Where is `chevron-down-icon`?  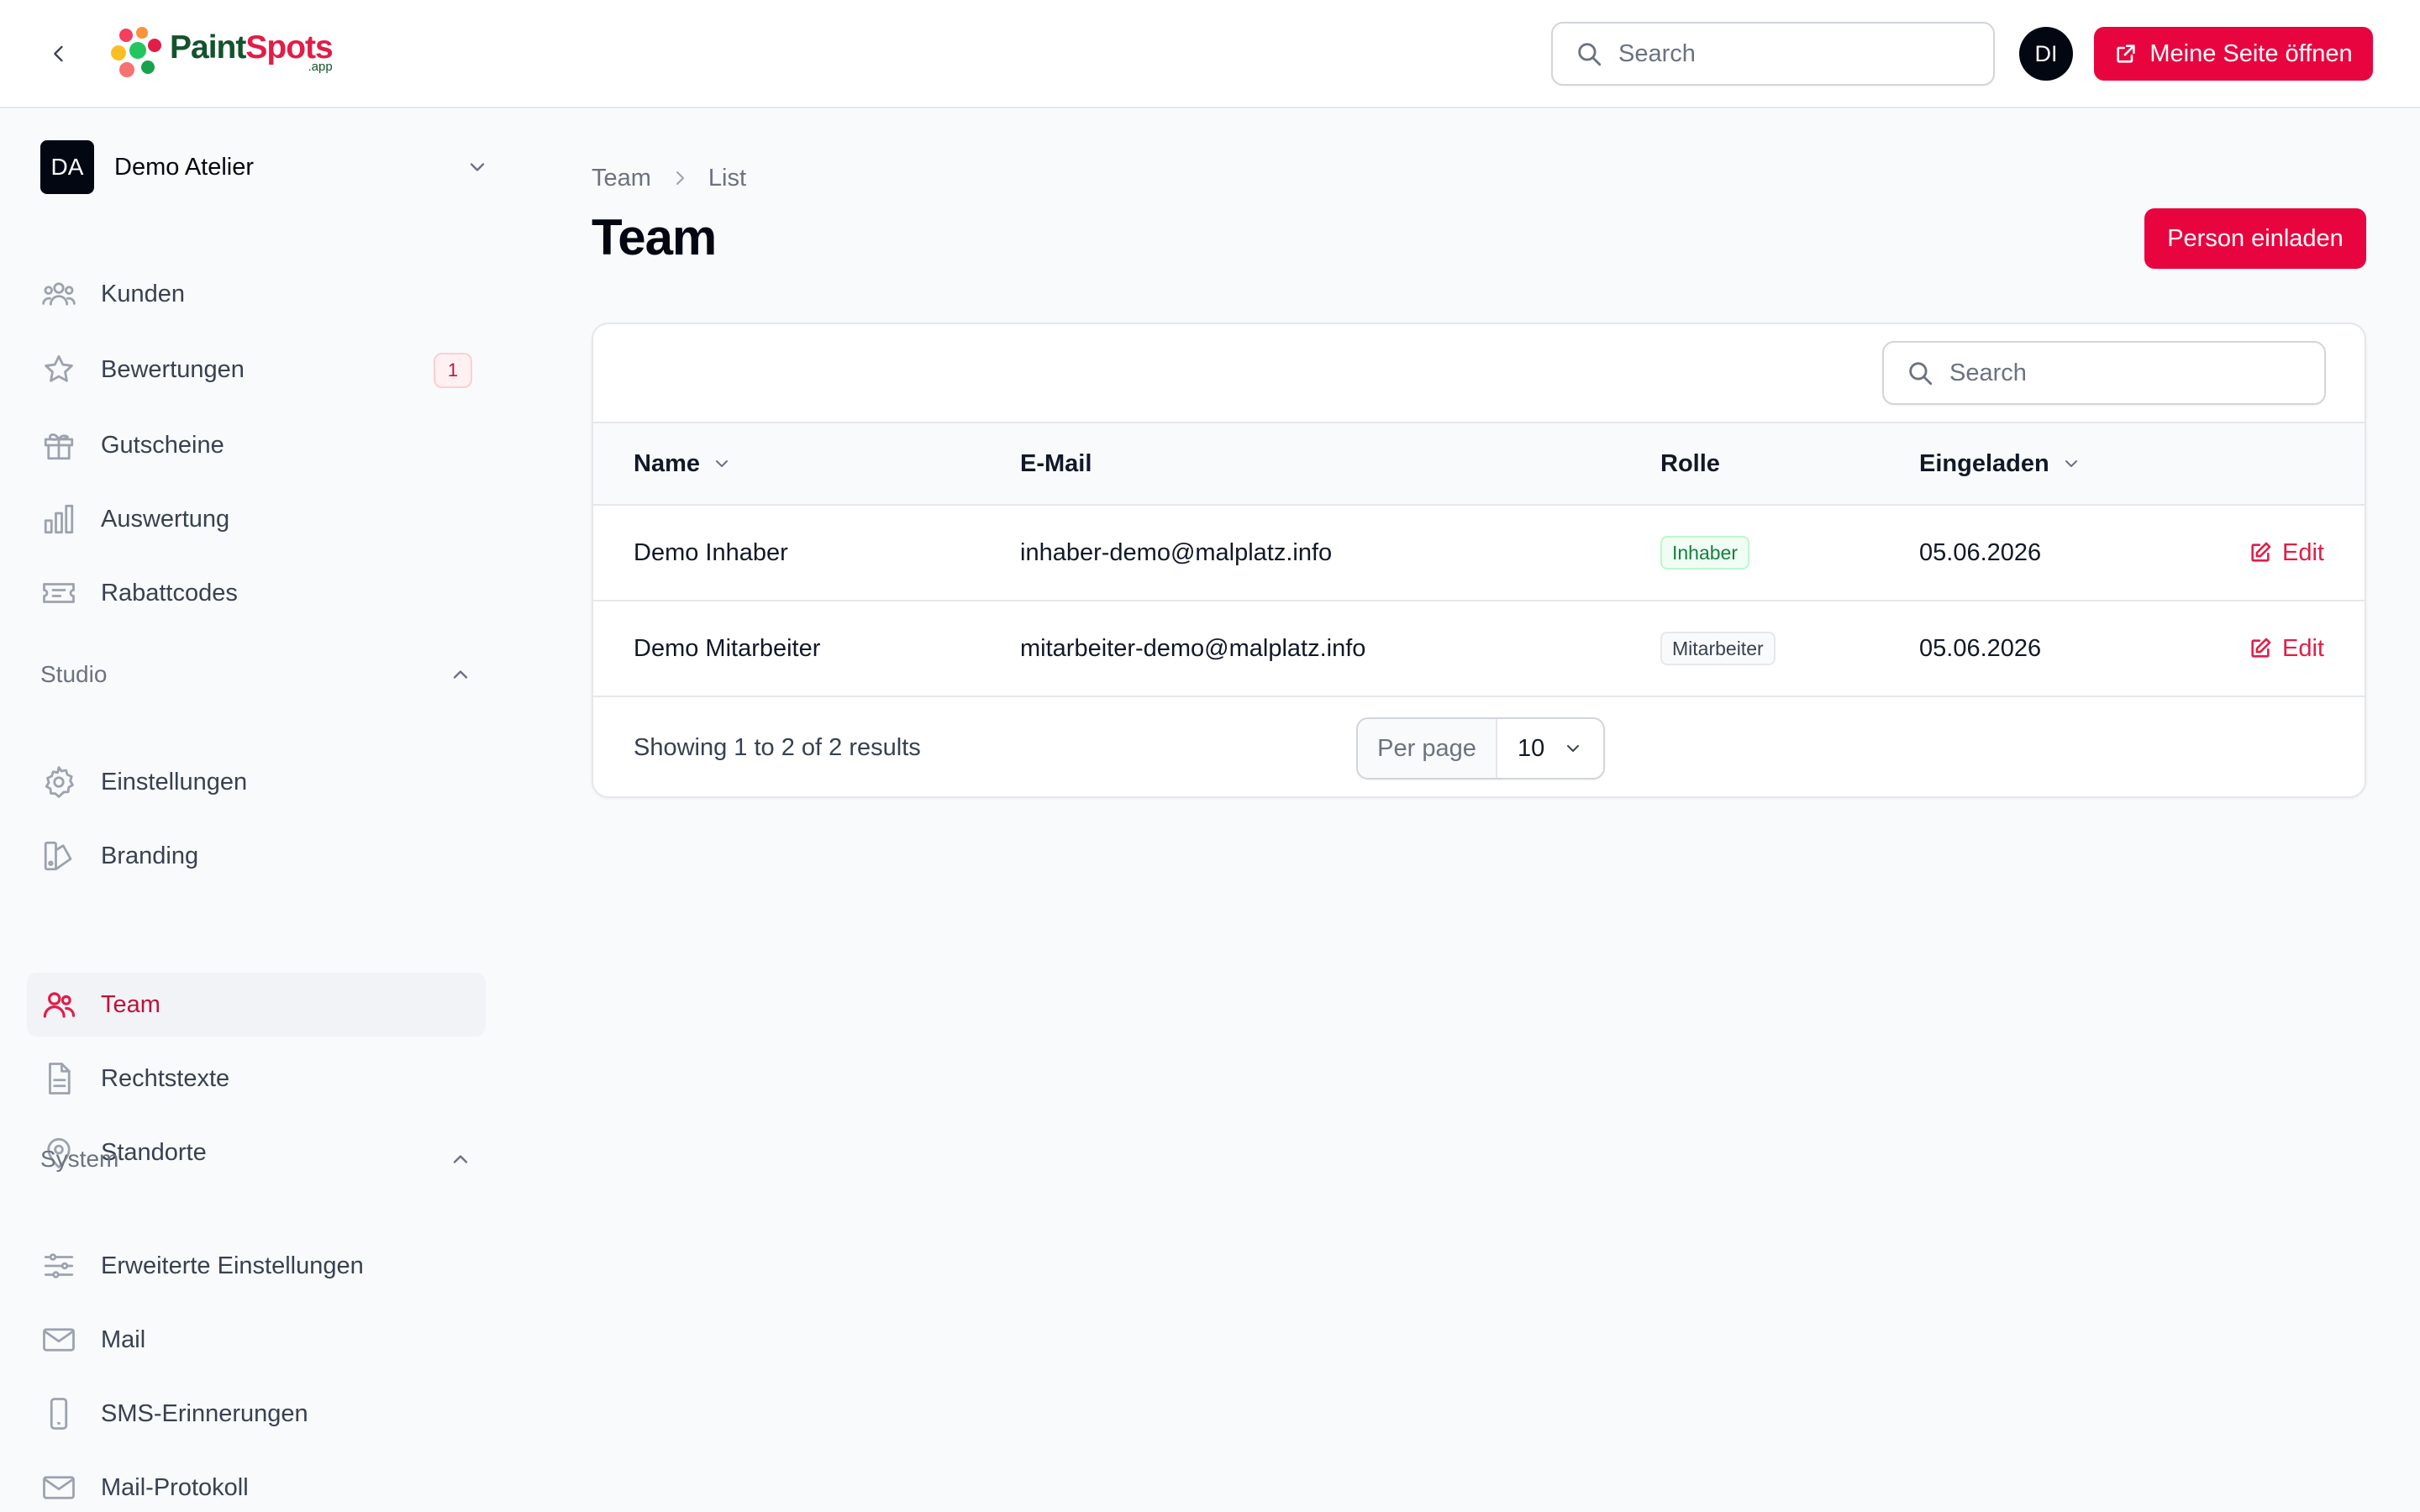 chevron-down-icon is located at coordinates (478, 167).